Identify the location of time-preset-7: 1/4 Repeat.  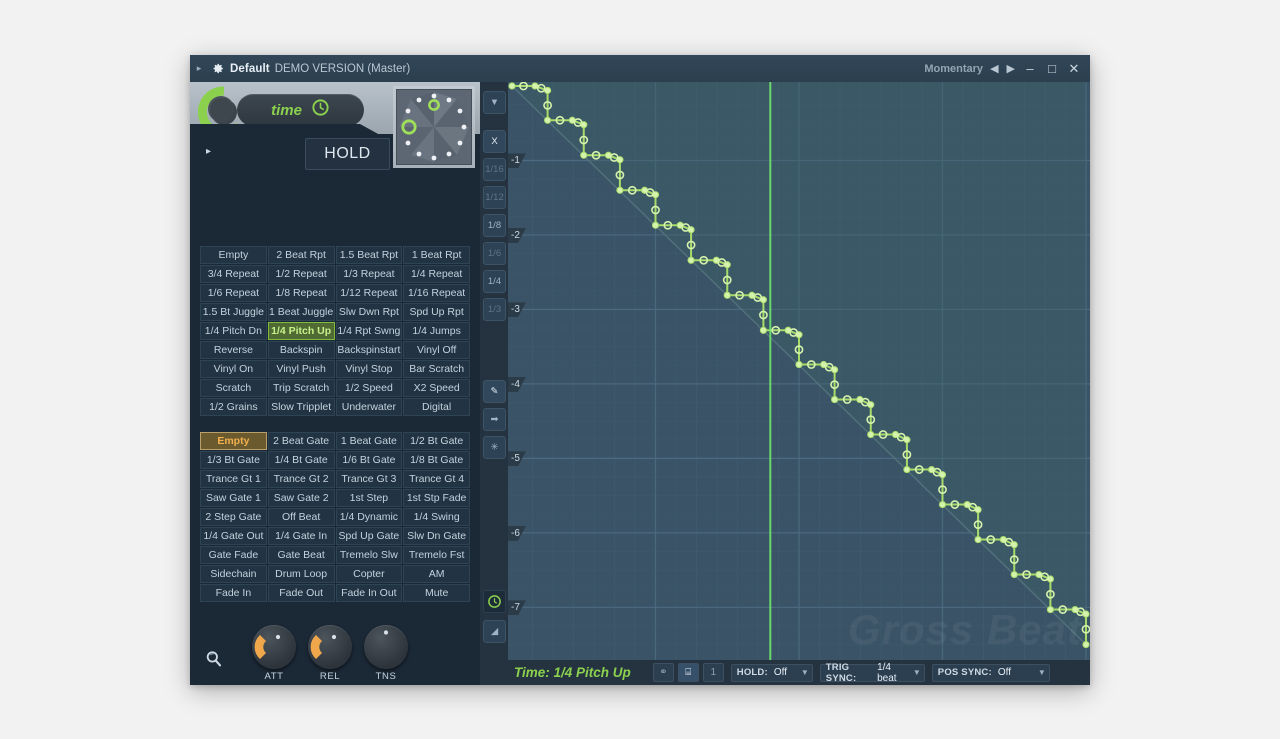
(436, 274).